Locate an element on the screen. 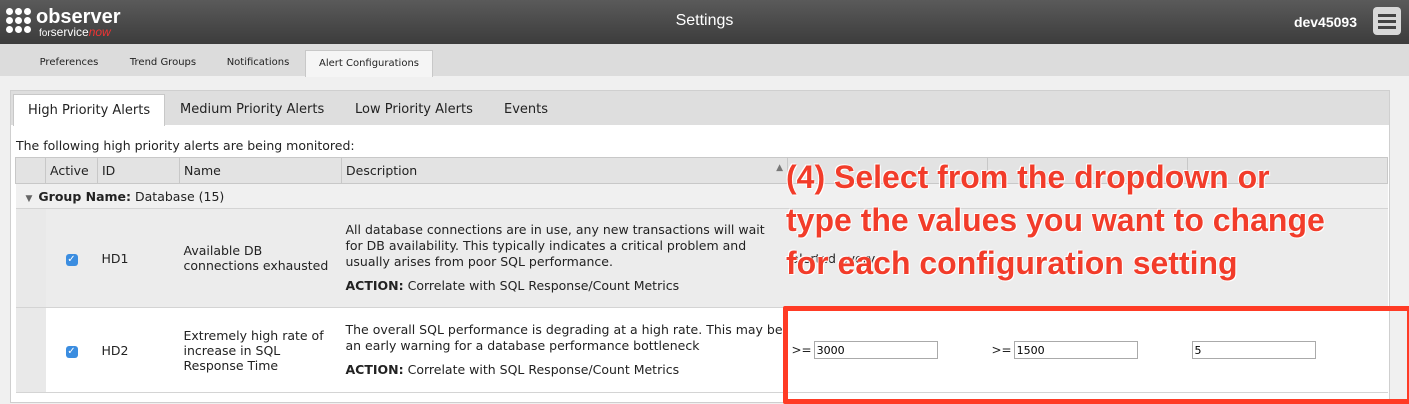 The width and height of the screenshot is (1409, 404). app-header: observer forservicenow Settings dev45093 is located at coordinates (704, 22).